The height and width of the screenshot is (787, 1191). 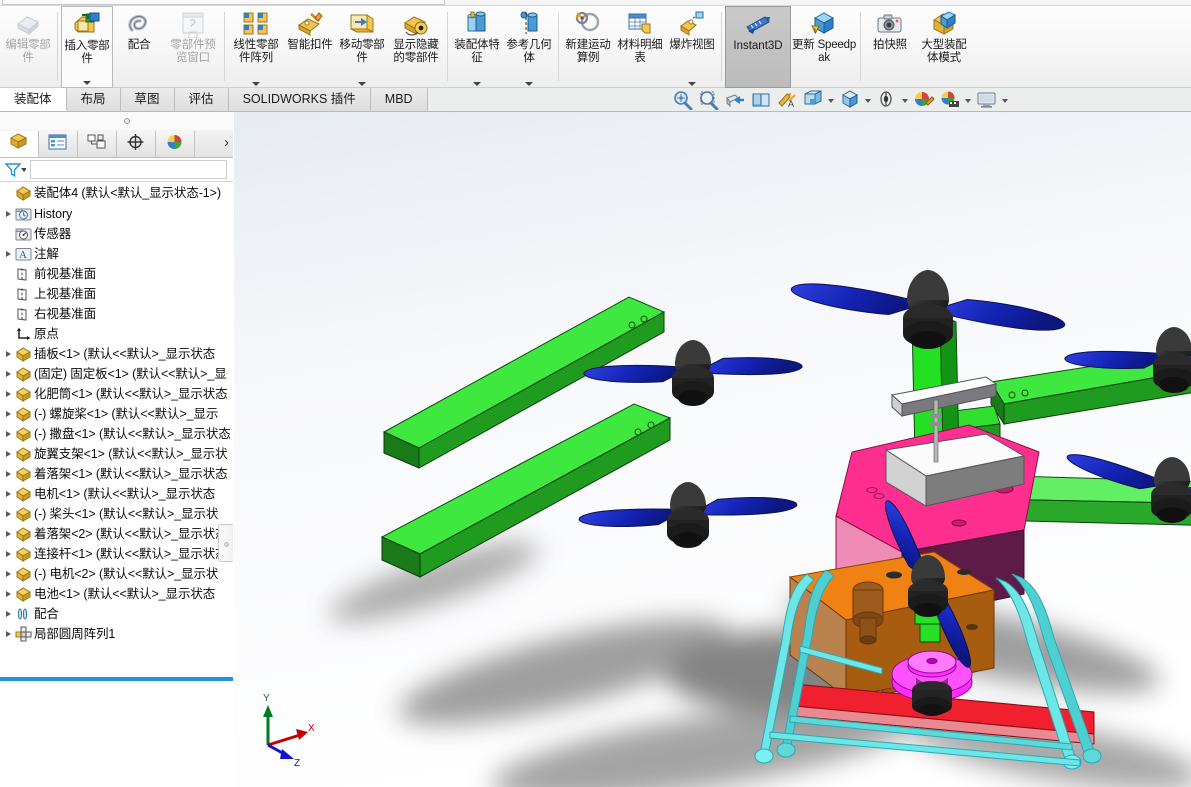 What do you see at coordinates (710, 101) in the screenshot?
I see `zoom-to-area-icon` at bounding box center [710, 101].